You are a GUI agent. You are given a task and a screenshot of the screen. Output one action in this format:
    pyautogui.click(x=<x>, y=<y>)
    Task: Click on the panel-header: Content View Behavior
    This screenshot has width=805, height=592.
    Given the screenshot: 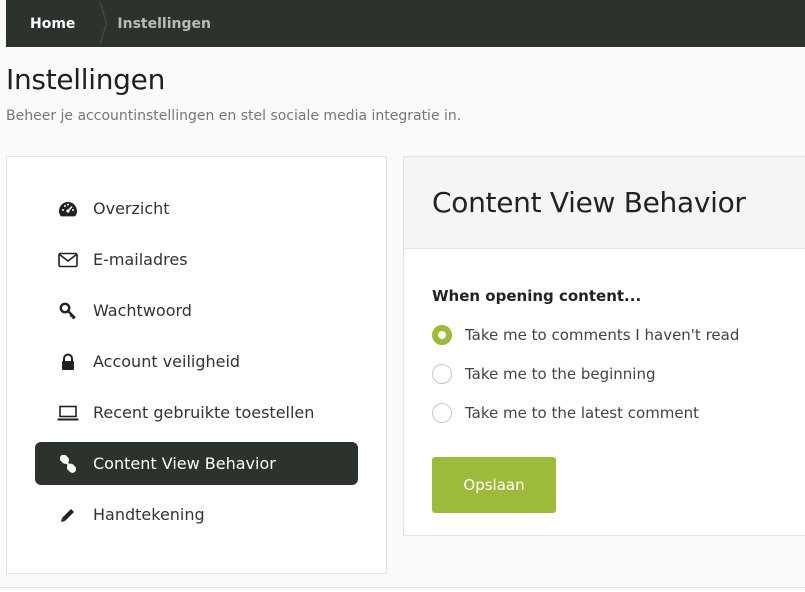 What is the action you would take?
    pyautogui.click(x=604, y=203)
    